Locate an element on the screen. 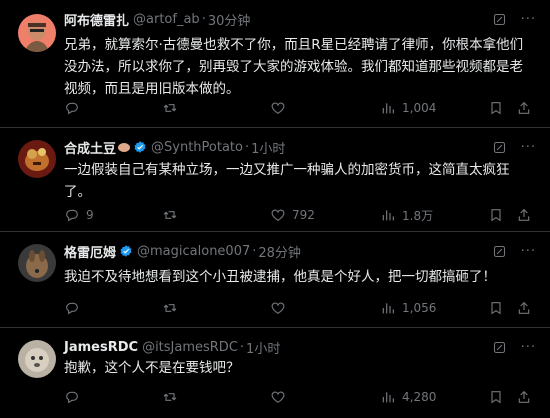  tweet-header: 格雷厄姆 @magicalone007 · 28分钟 is located at coordinates (182, 251).